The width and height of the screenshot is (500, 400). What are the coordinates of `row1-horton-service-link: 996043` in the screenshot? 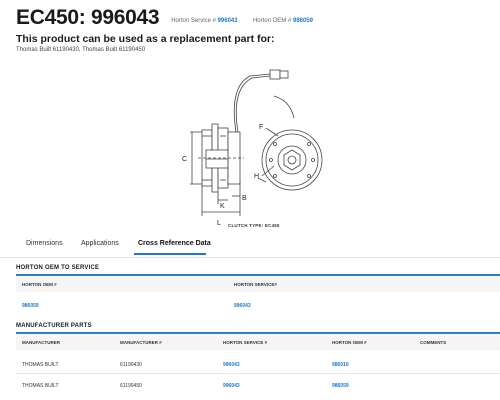 It's located at (231, 365).